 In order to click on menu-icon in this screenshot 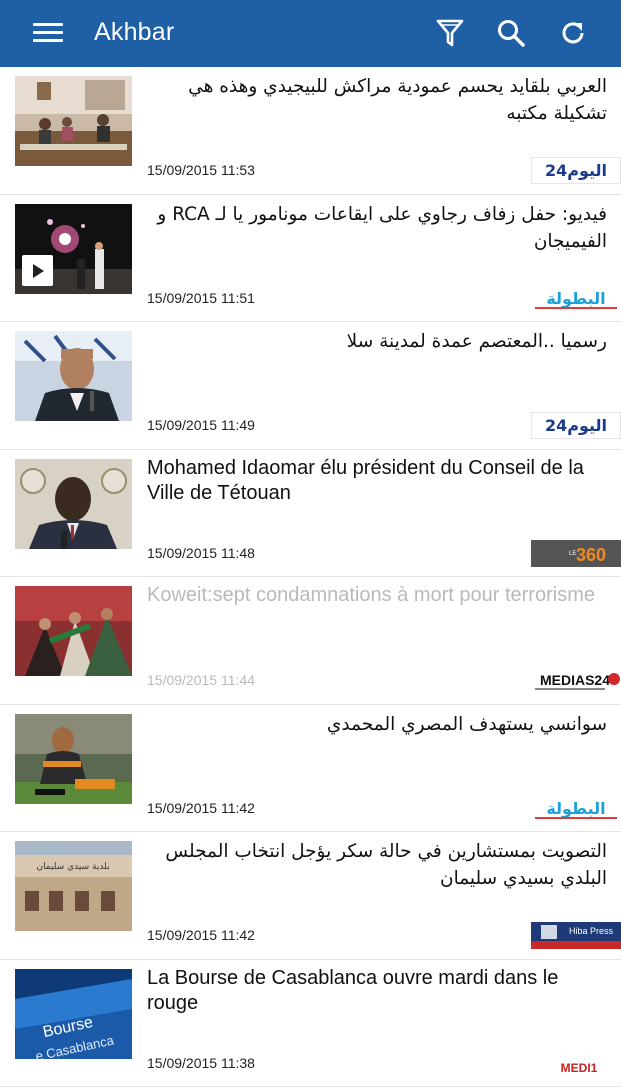, I will do `click(48, 33)`.